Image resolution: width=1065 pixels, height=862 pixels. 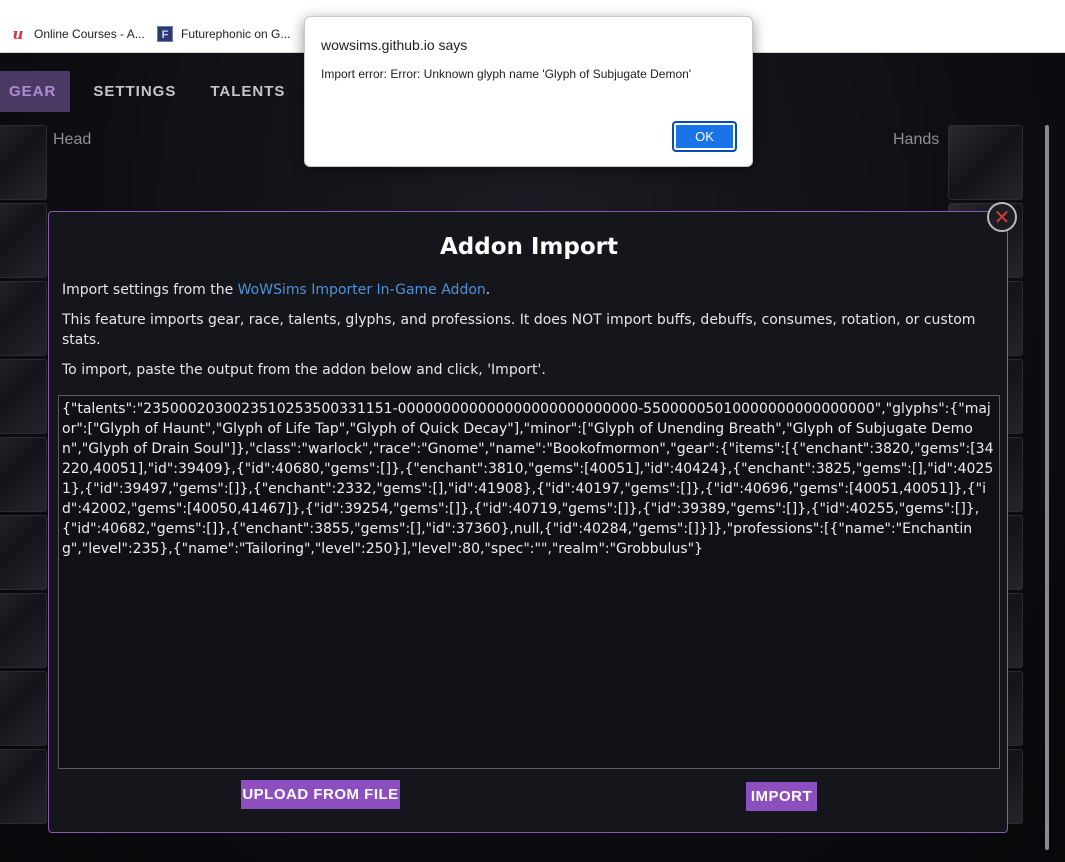 I want to click on main-tabs: GEAR SETTINGS TALENTS, so click(x=151, y=91).